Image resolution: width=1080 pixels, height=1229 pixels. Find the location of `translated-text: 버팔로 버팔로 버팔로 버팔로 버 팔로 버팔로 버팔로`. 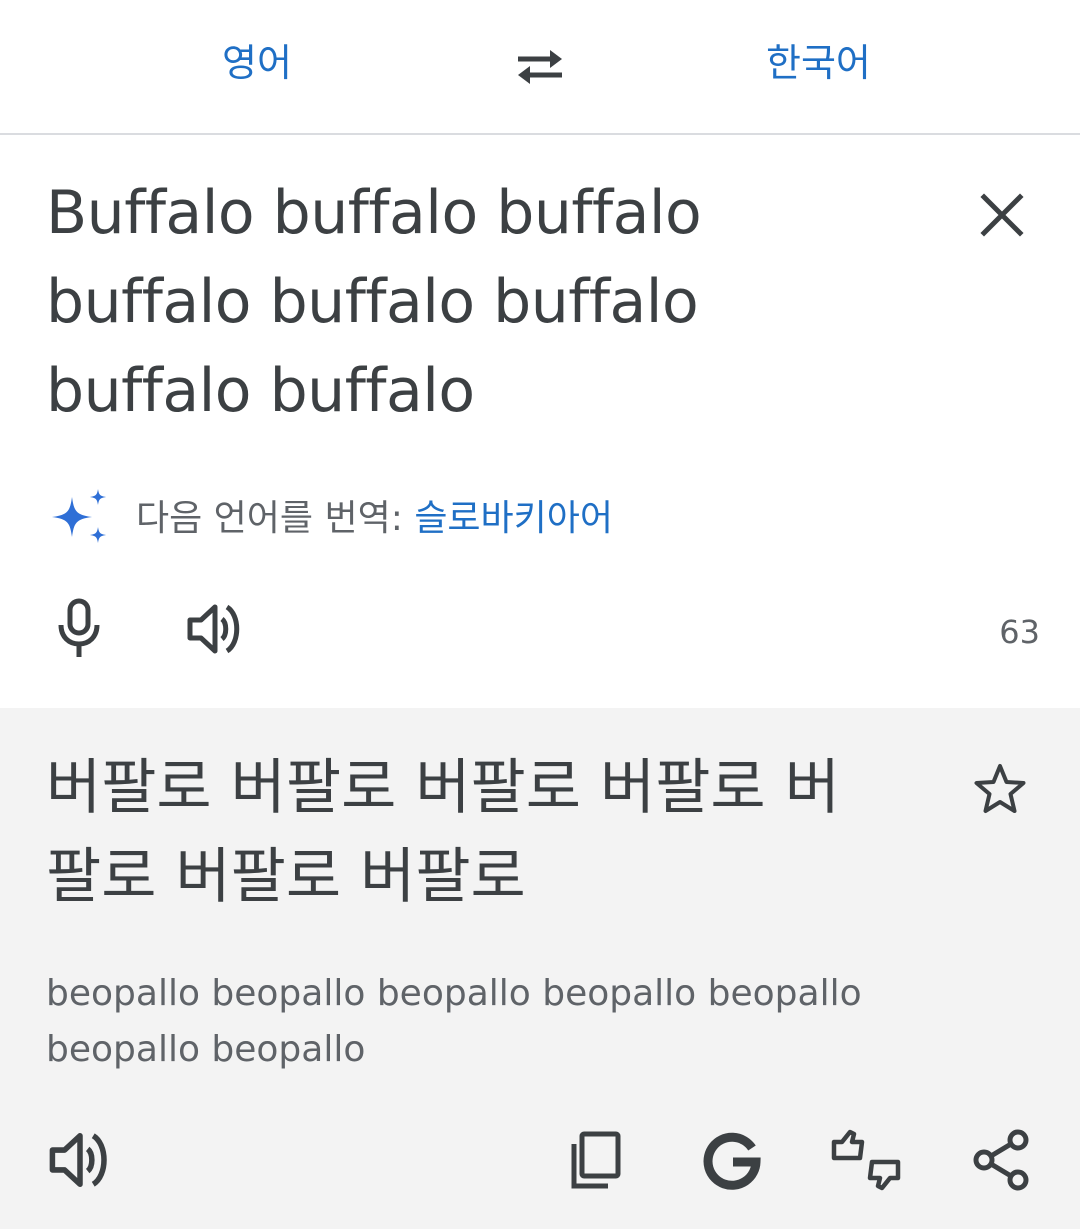

translated-text: 버팔로 버팔로 버팔로 버팔로 버 팔로 버팔로 버팔로 is located at coordinates (491, 833).